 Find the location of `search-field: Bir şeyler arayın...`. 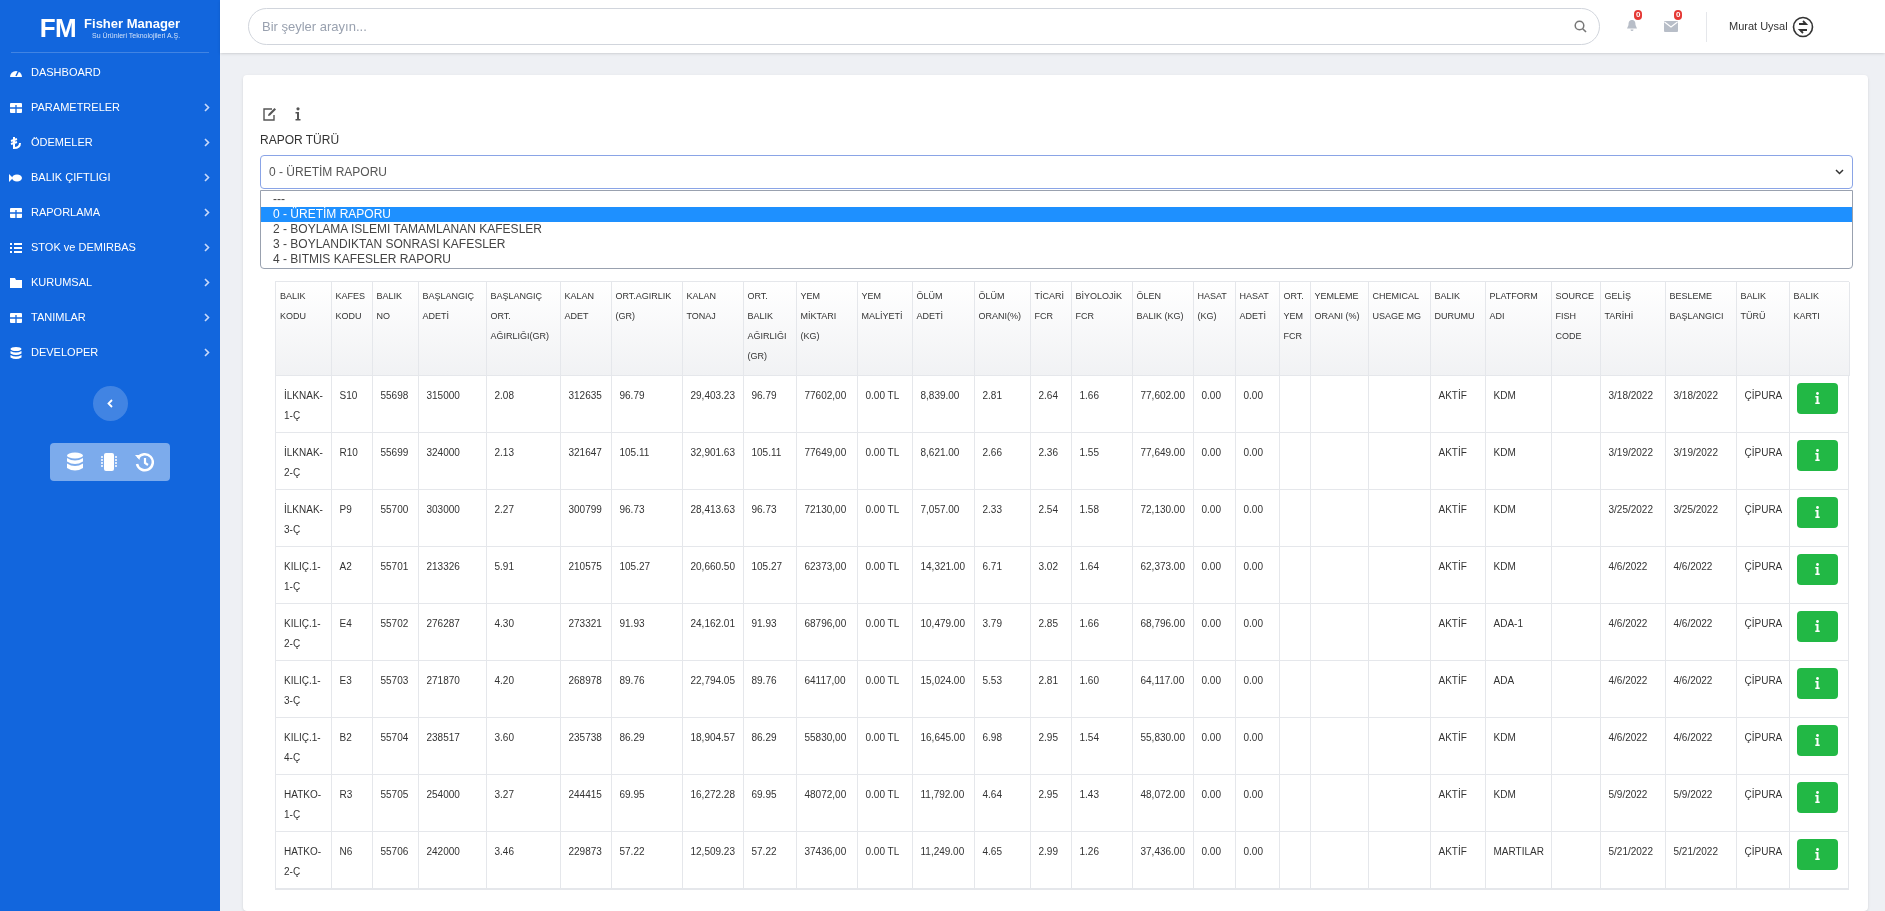

search-field: Bir şeyler arayın... is located at coordinates (924, 26).